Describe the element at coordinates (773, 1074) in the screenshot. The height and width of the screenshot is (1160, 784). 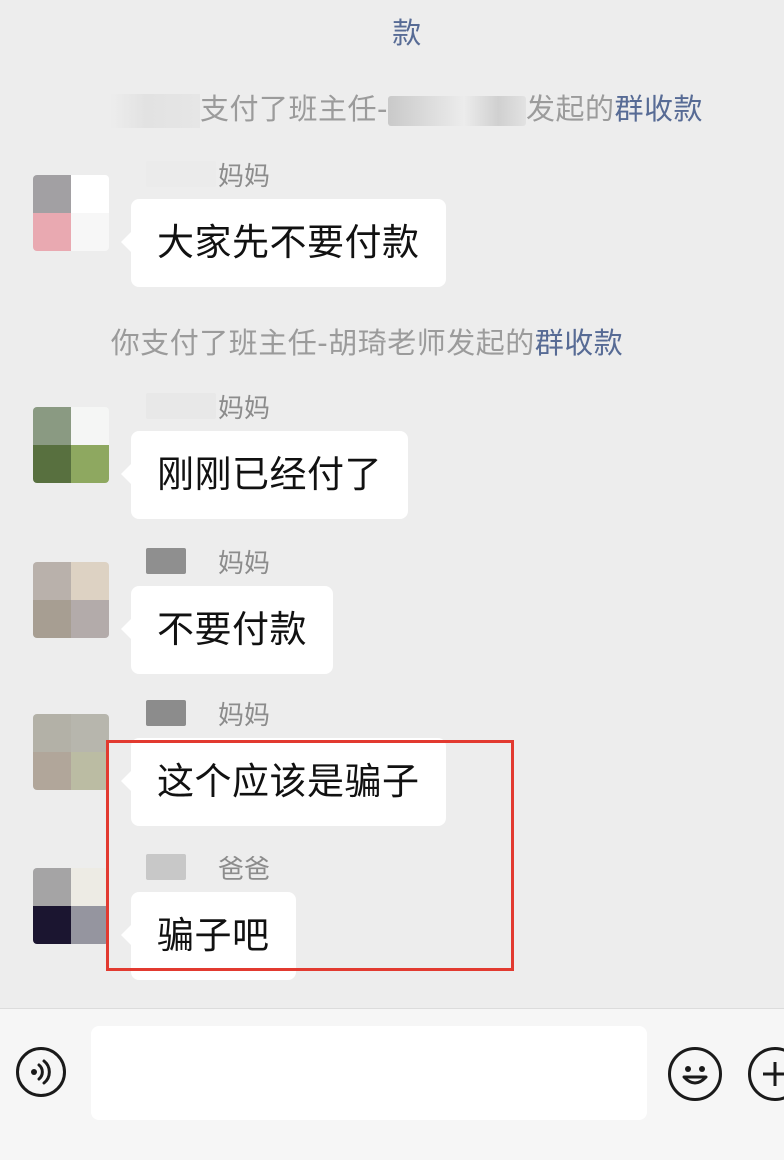
I see `plus-icon` at that location.